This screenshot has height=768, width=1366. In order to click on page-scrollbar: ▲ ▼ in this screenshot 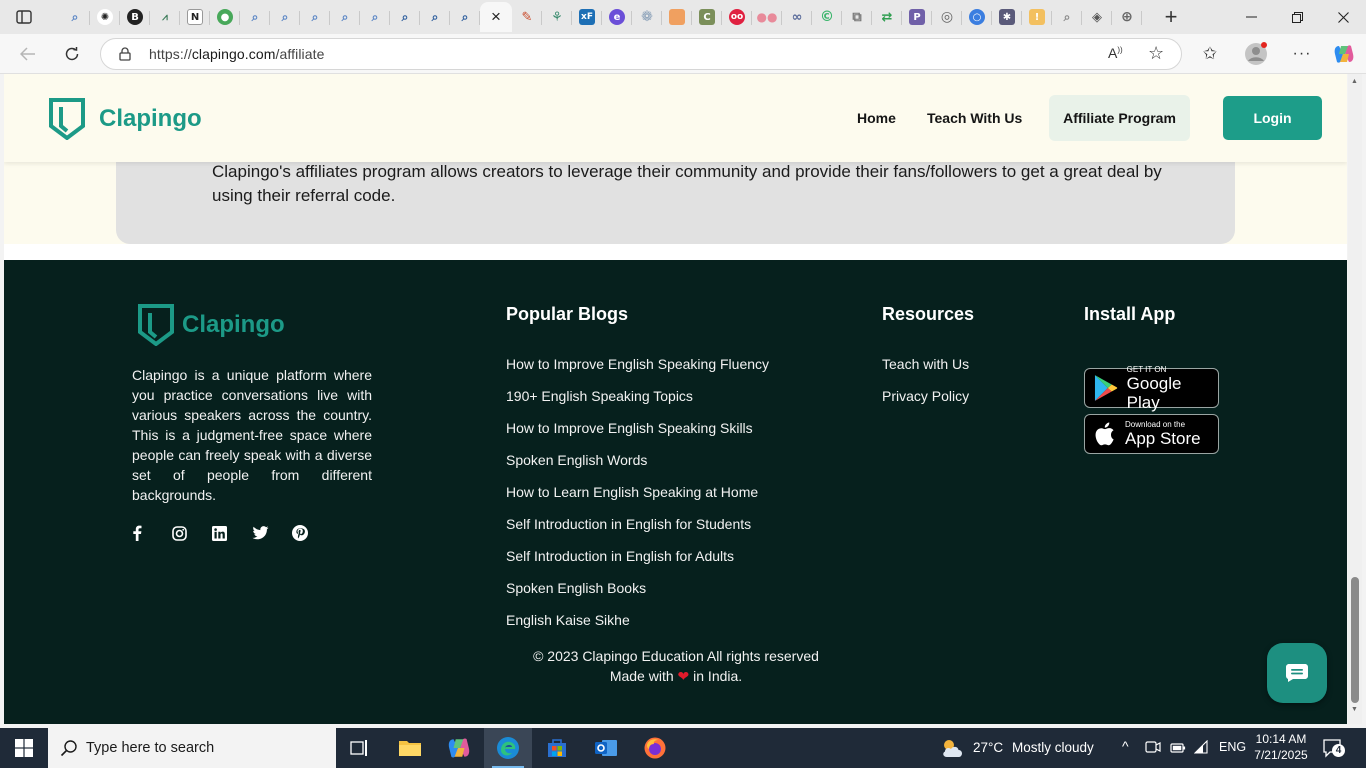, I will do `click(1355, 399)`.